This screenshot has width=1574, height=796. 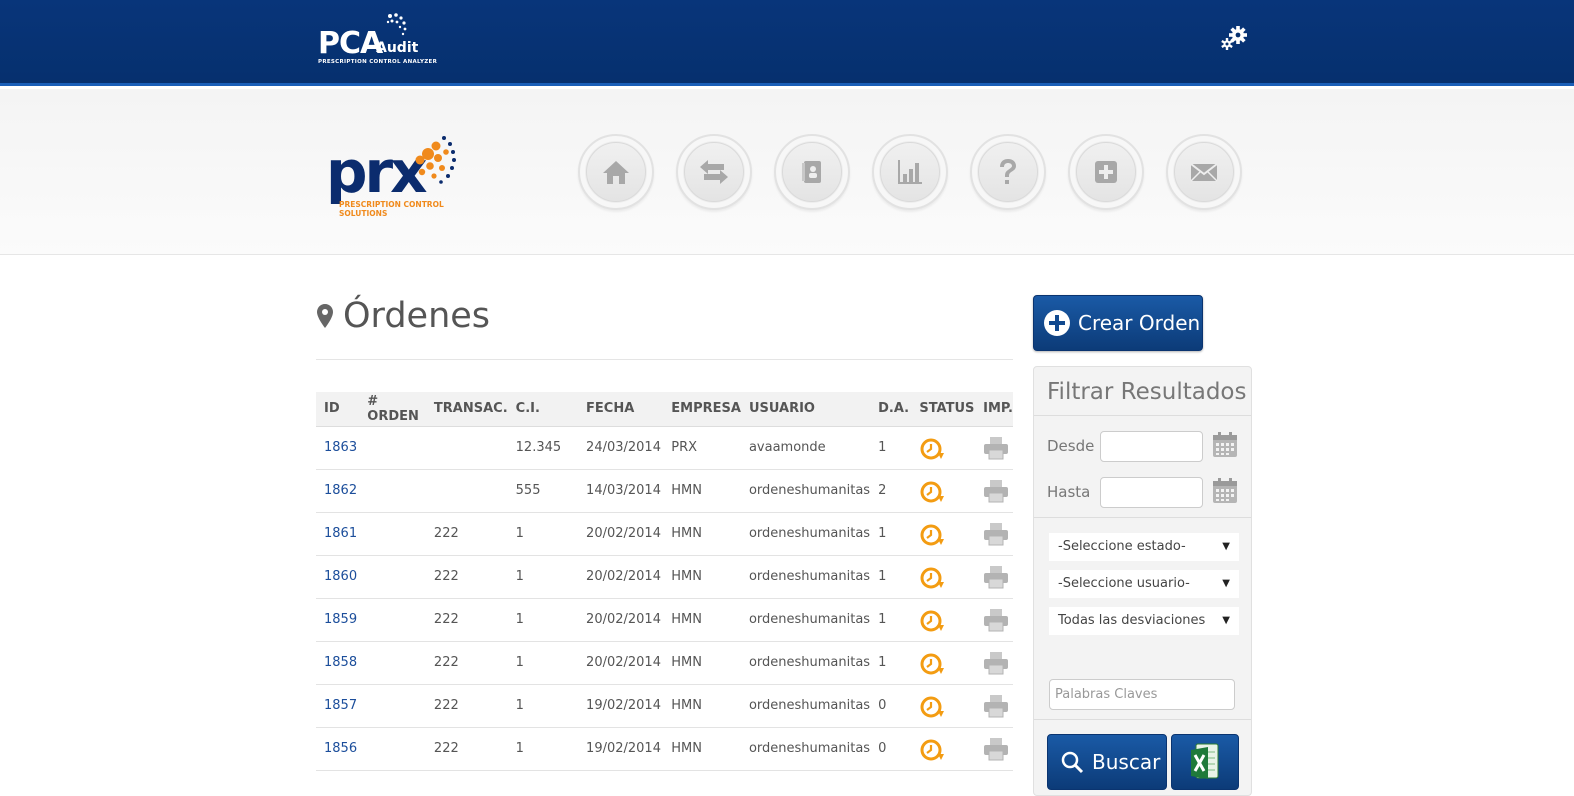 I want to click on keywords-input: Palabras Claves, so click(x=1142, y=694).